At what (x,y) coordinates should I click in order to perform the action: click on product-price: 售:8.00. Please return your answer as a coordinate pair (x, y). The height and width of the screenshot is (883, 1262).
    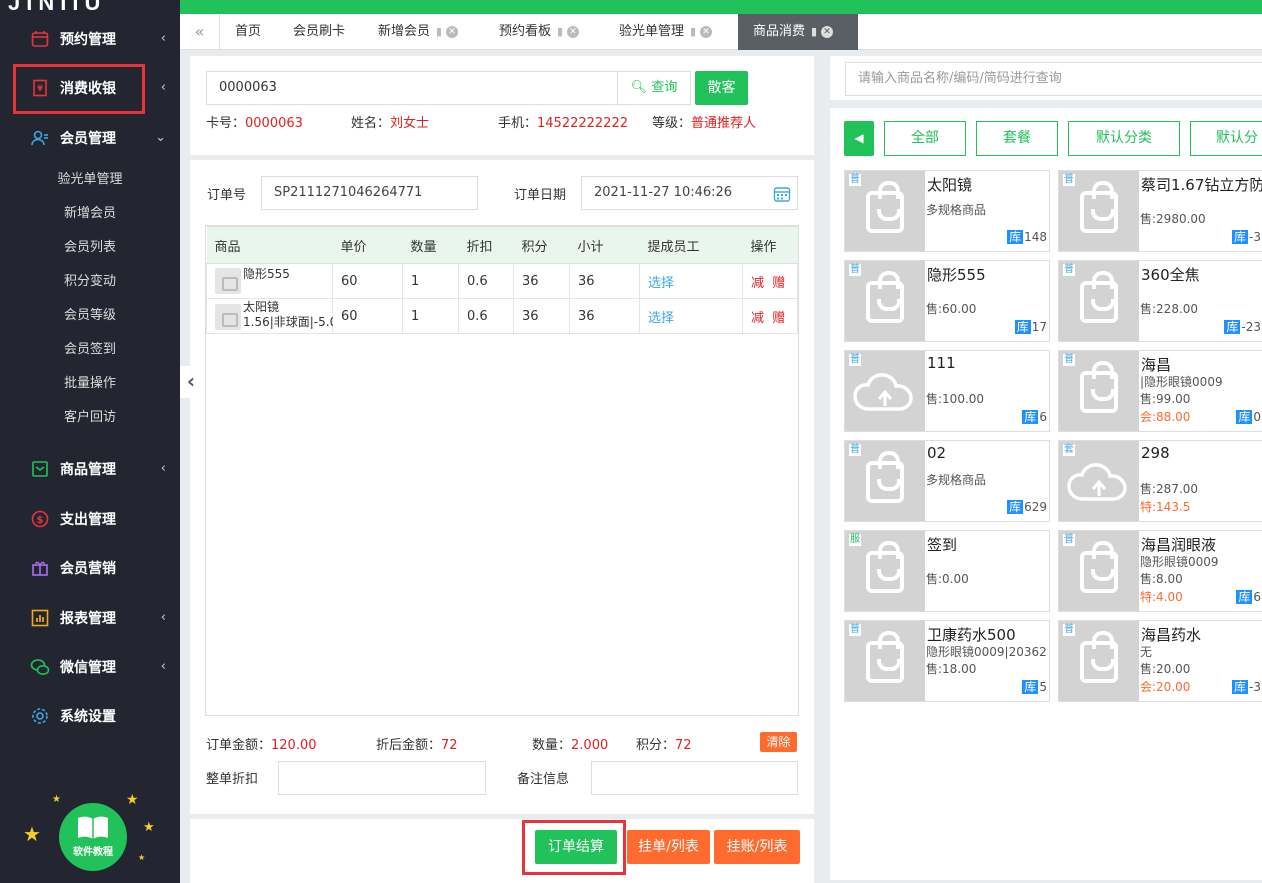
    Looking at the image, I should click on (1161, 579).